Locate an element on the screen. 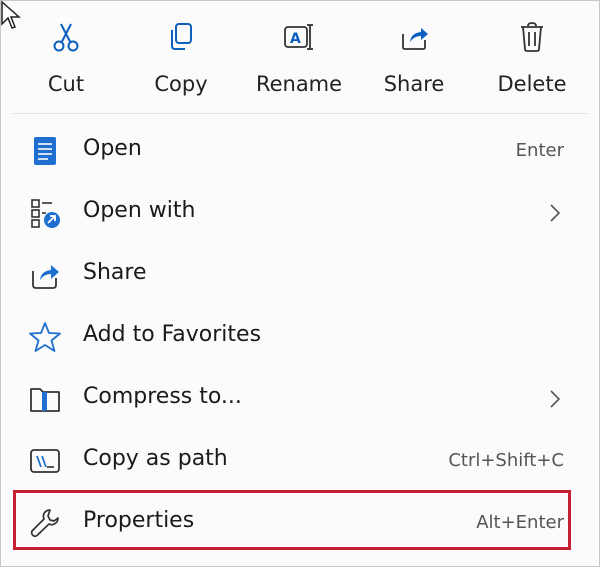 This screenshot has width=600, height=567. share-button: Share is located at coordinates (414, 57).